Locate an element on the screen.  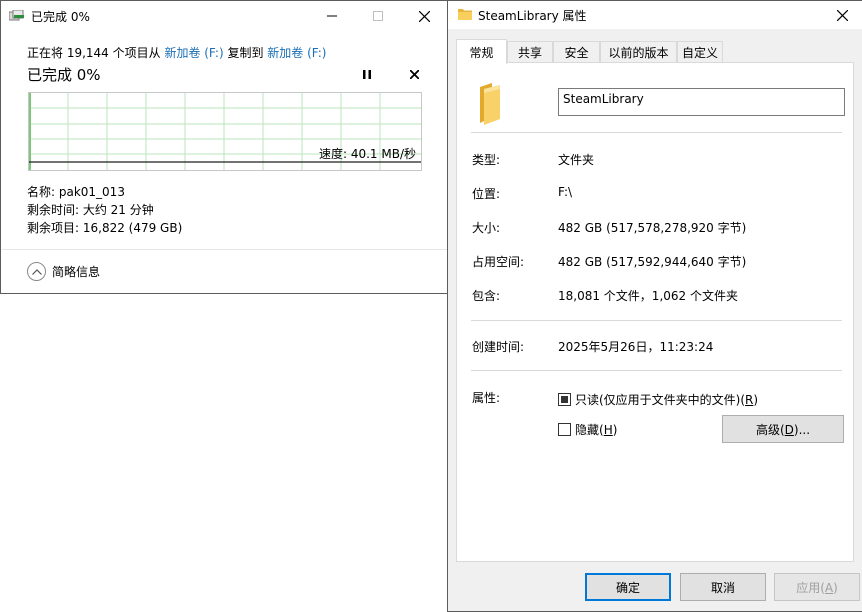
pause-button is located at coordinates (367, 74).